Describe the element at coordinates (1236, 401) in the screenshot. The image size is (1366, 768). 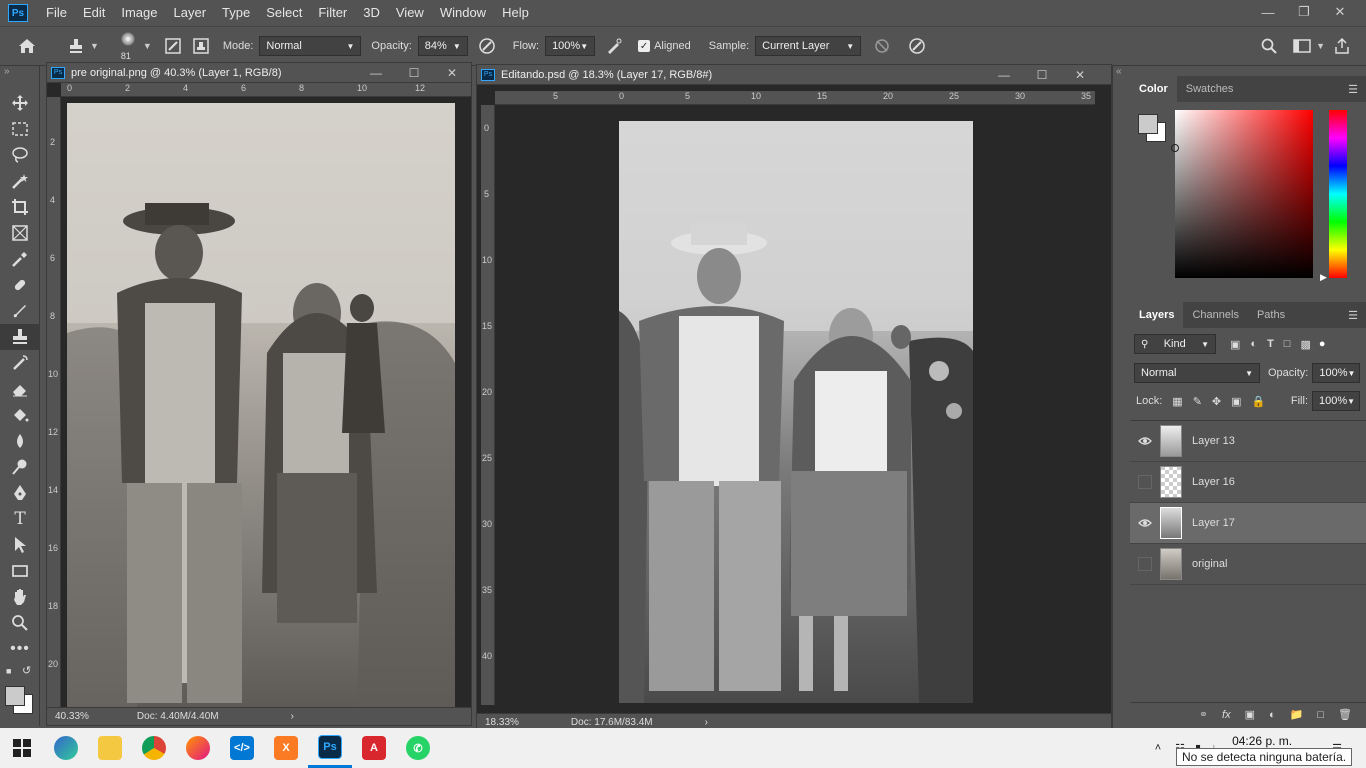
I see `lock-artboard-icon: ▣` at that location.